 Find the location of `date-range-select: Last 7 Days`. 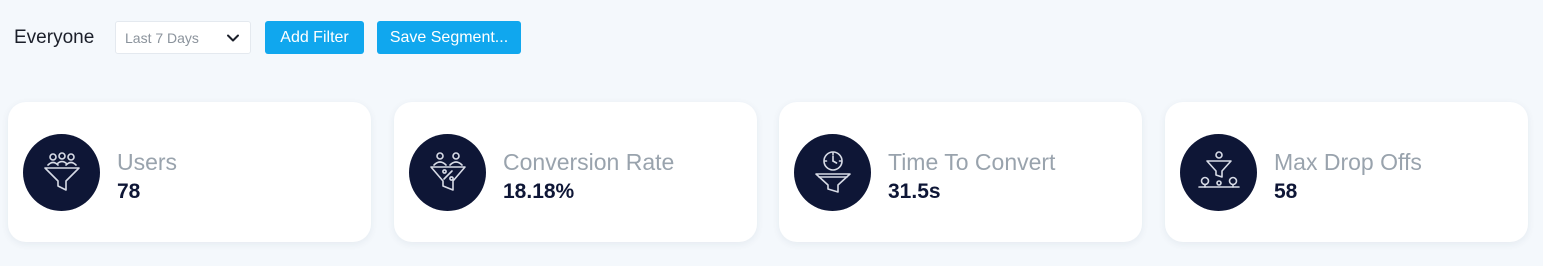

date-range-select: Last 7 Days is located at coordinates (183, 37).